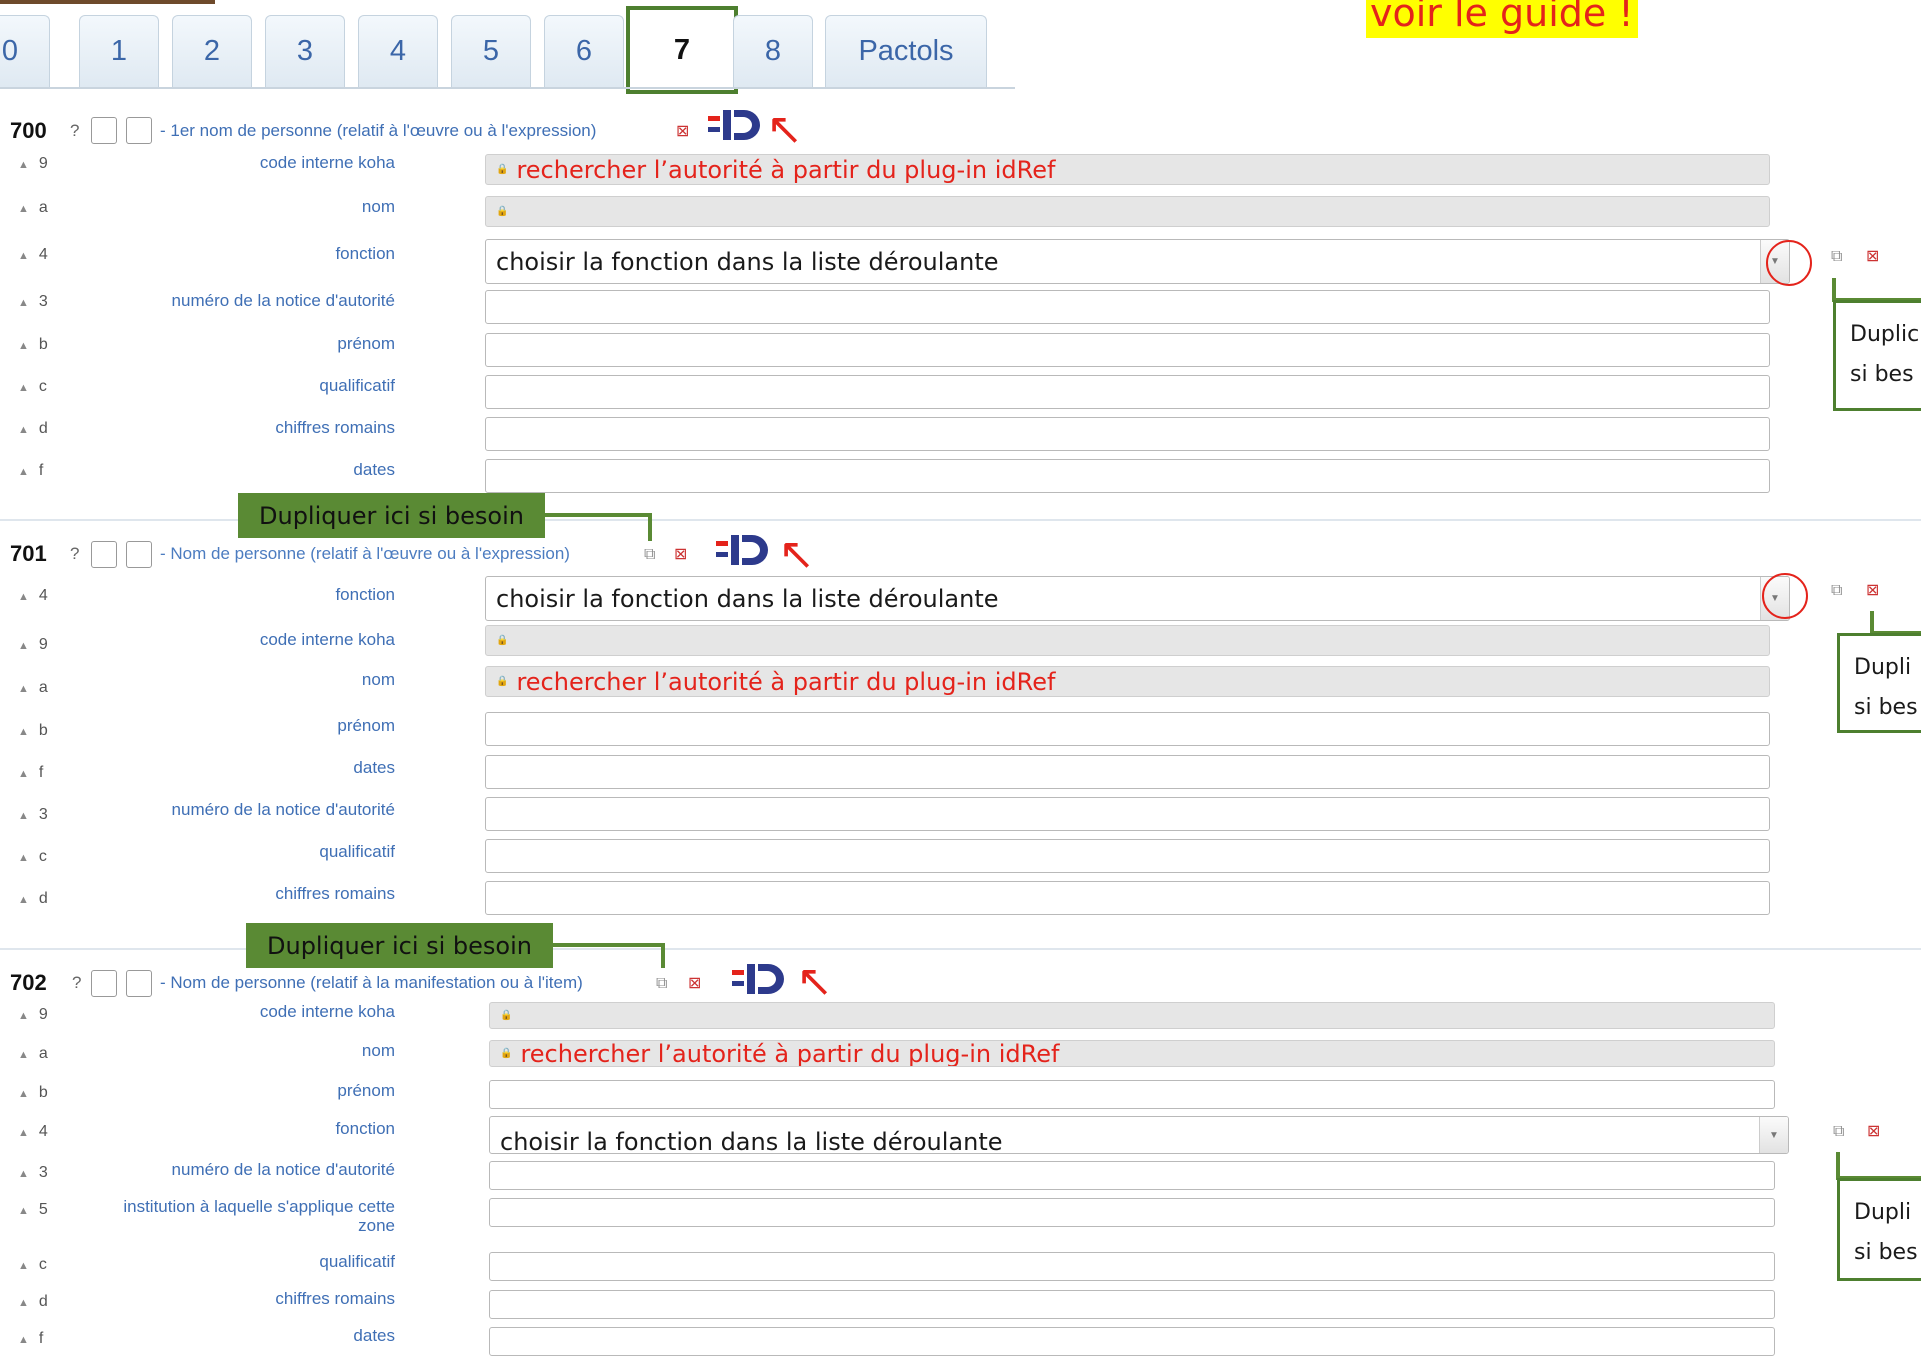 Image resolution: width=1921 pixels, height=1359 pixels. I want to click on tab-8: 8, so click(773, 51).